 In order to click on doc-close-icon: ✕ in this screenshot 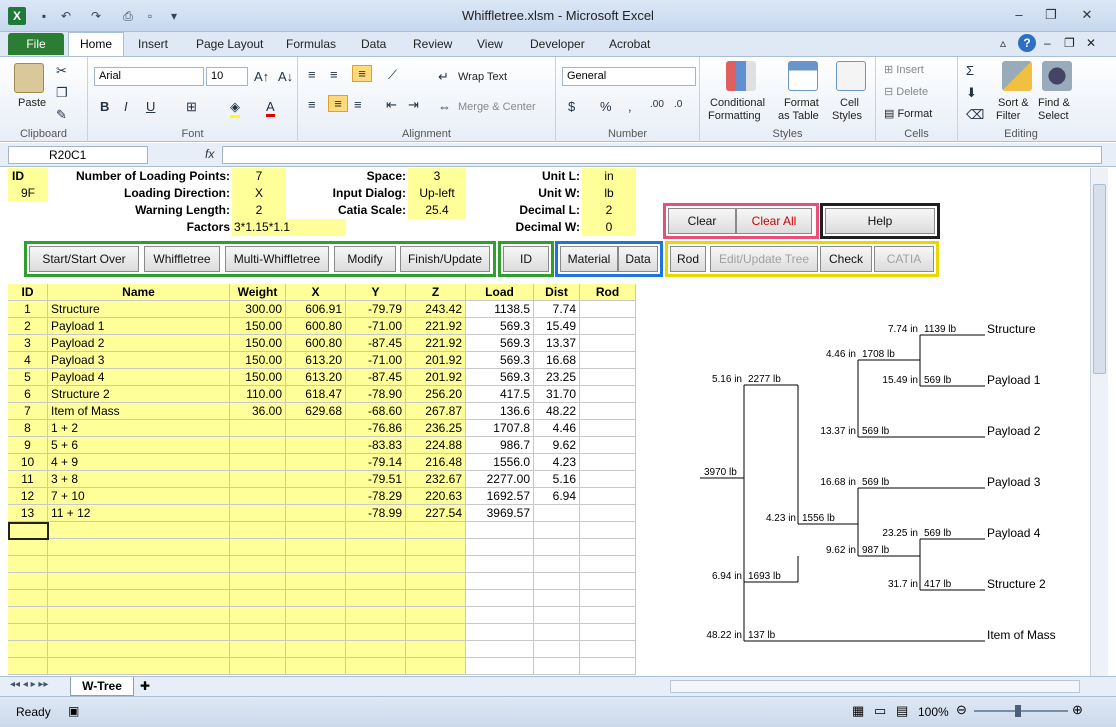, I will do `click(1091, 43)`.